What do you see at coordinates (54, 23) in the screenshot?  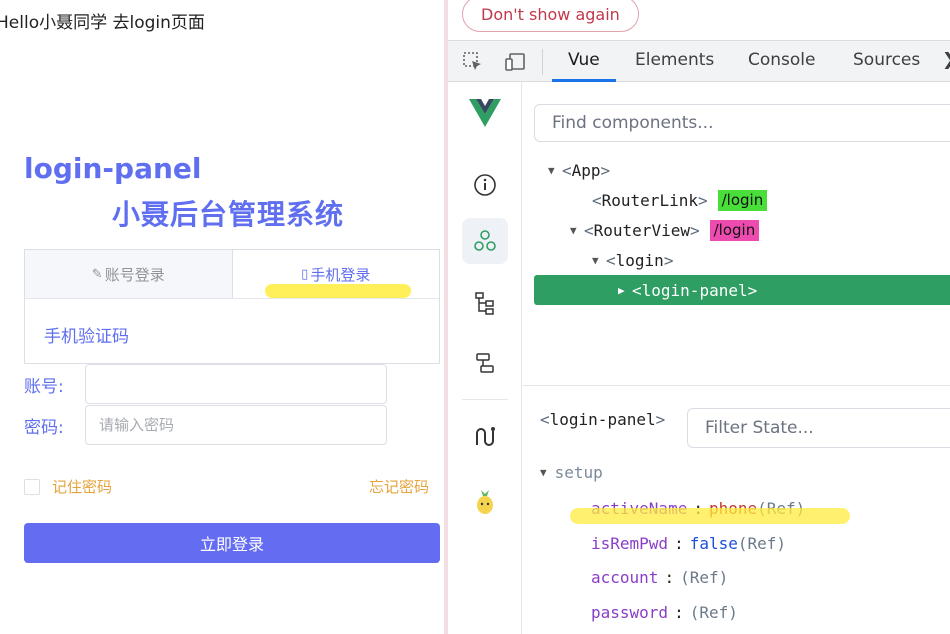 I see `greeting-text: Hello小聂同学` at bounding box center [54, 23].